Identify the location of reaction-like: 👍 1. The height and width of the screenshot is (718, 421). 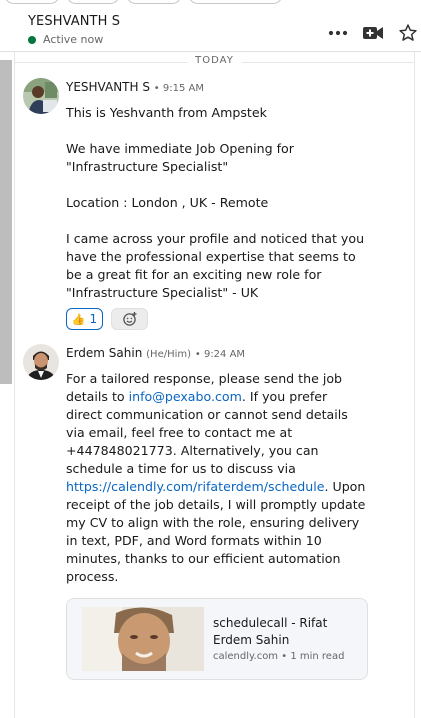
(84, 319).